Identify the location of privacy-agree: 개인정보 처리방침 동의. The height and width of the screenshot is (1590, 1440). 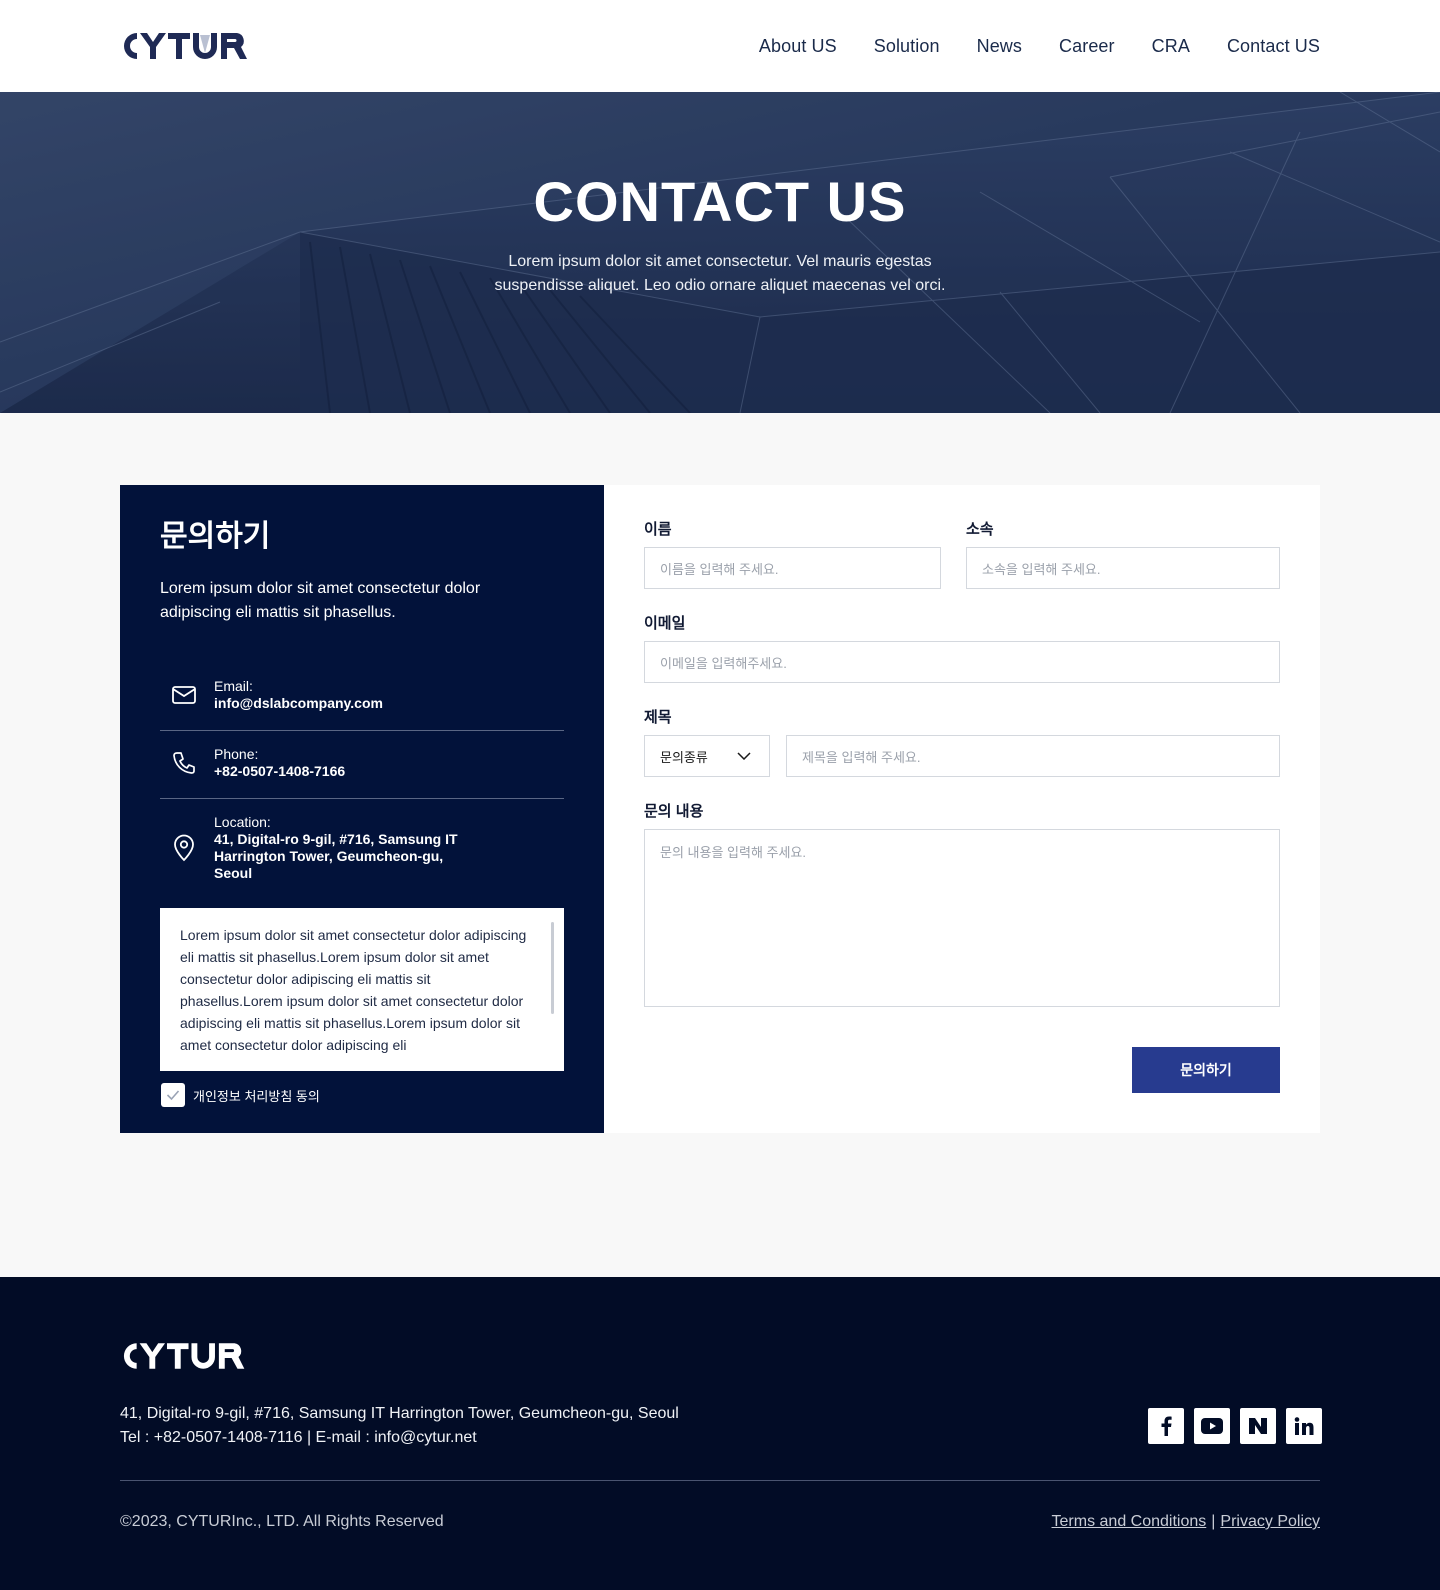
(362, 1095).